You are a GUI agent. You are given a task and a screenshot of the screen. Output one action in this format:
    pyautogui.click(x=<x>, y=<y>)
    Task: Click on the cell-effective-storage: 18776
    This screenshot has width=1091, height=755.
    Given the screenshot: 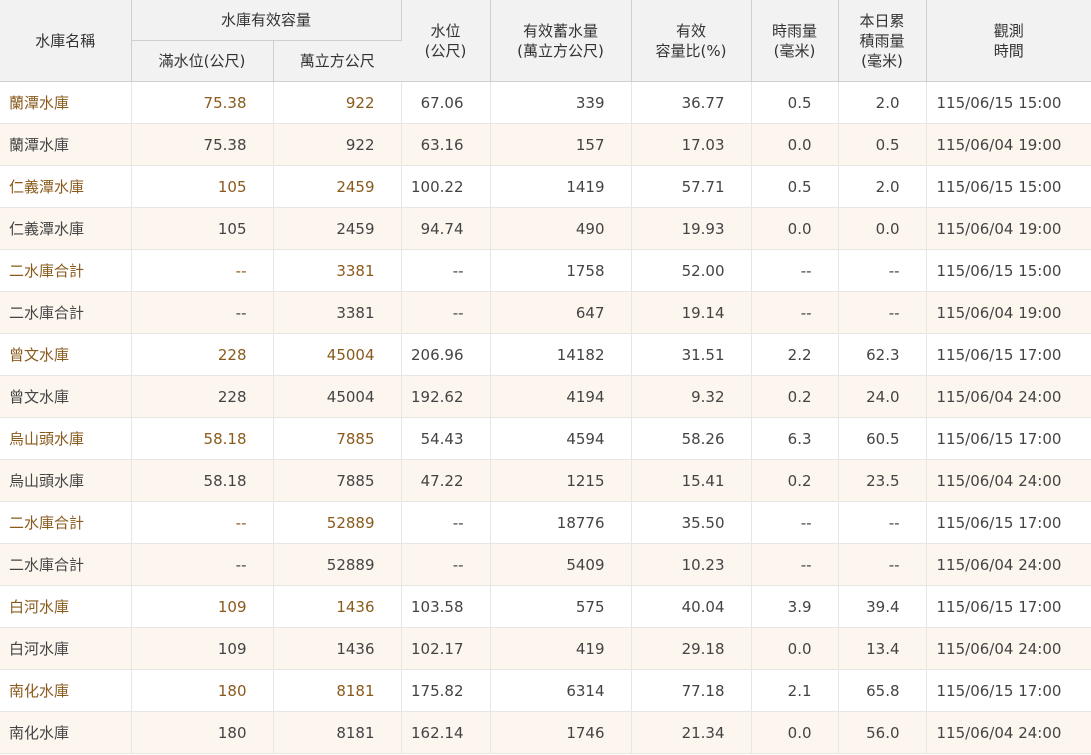 What is the action you would take?
    pyautogui.click(x=561, y=522)
    